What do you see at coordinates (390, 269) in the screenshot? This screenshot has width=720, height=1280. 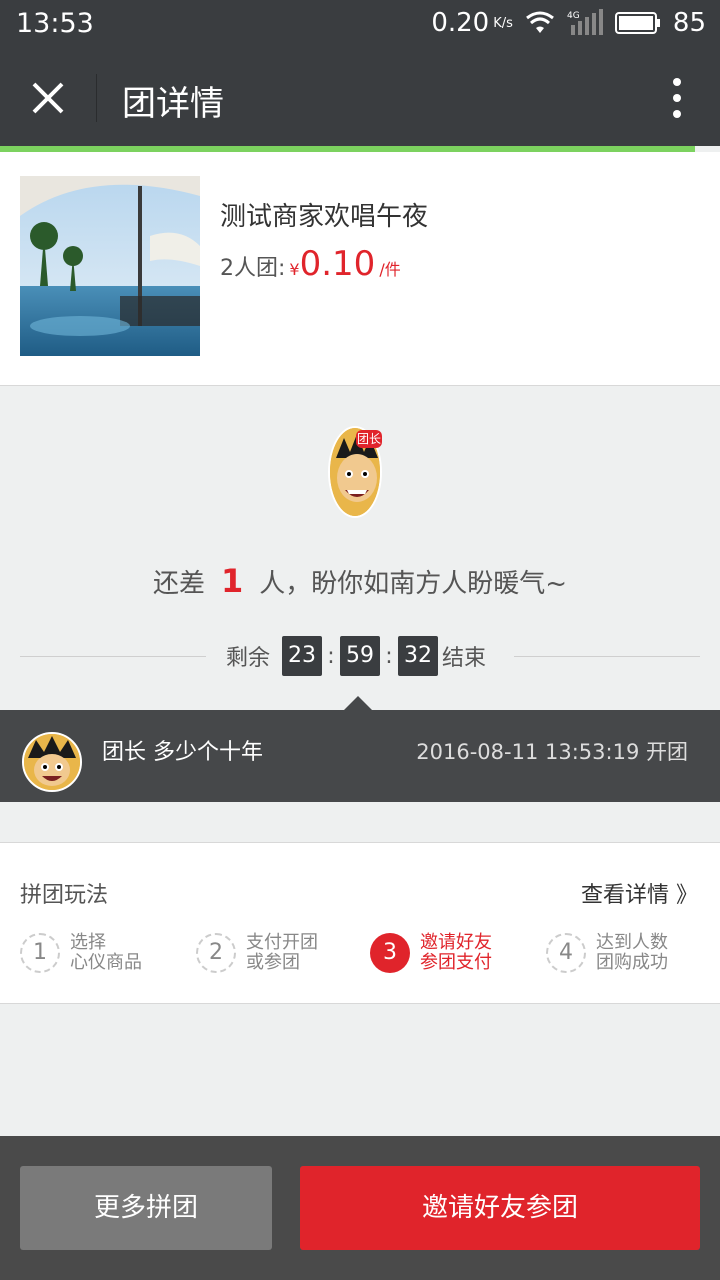 I see `price-unit: /件` at bounding box center [390, 269].